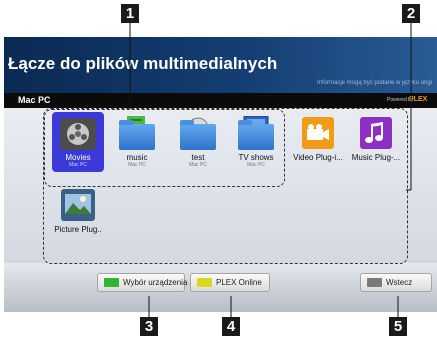 The width and height of the screenshot is (437, 341). What do you see at coordinates (399, 282) in the screenshot?
I see `back-label: Wstecz` at bounding box center [399, 282].